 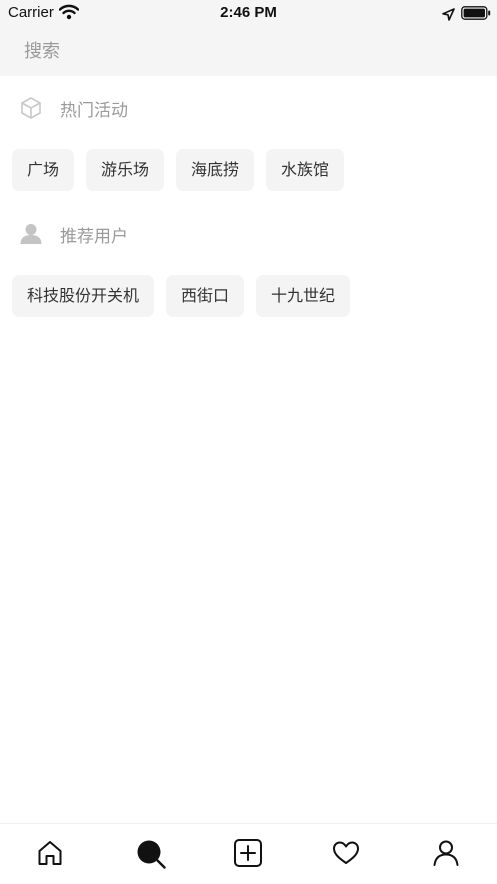 What do you see at coordinates (303, 296) in the screenshot?
I see `recommended-user-tag: 十九世纪` at bounding box center [303, 296].